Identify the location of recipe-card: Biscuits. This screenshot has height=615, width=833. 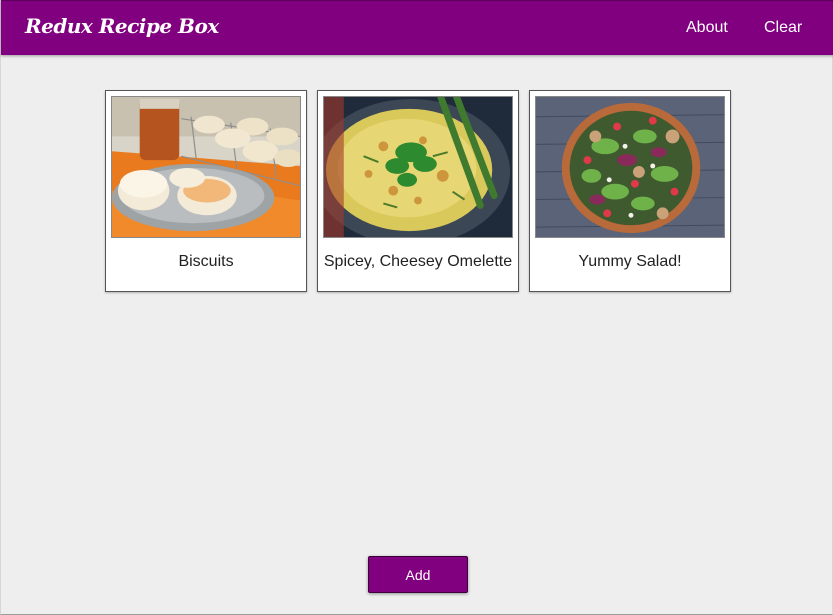
(206, 191).